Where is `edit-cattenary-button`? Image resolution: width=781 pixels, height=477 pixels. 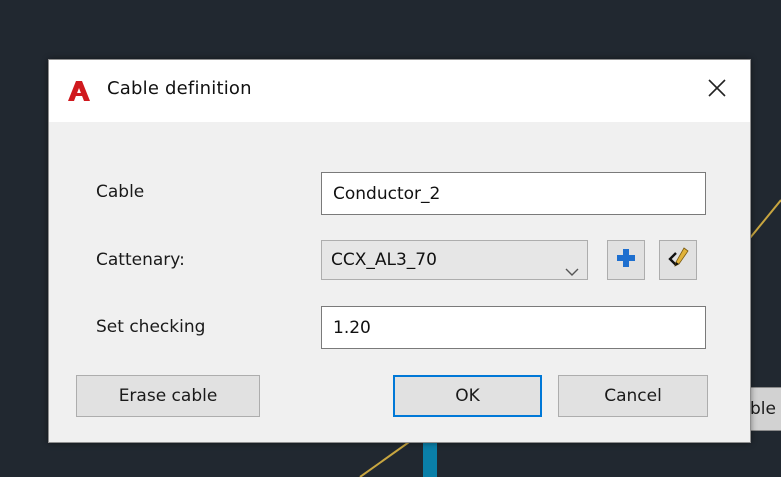 edit-cattenary-button is located at coordinates (678, 260).